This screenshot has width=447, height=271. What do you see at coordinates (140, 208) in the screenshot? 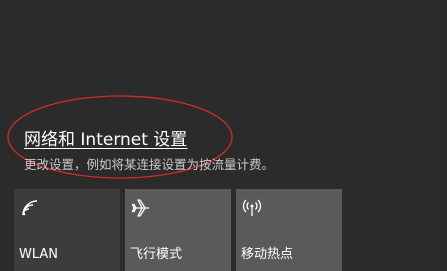
I see `airplane-icon` at bounding box center [140, 208].